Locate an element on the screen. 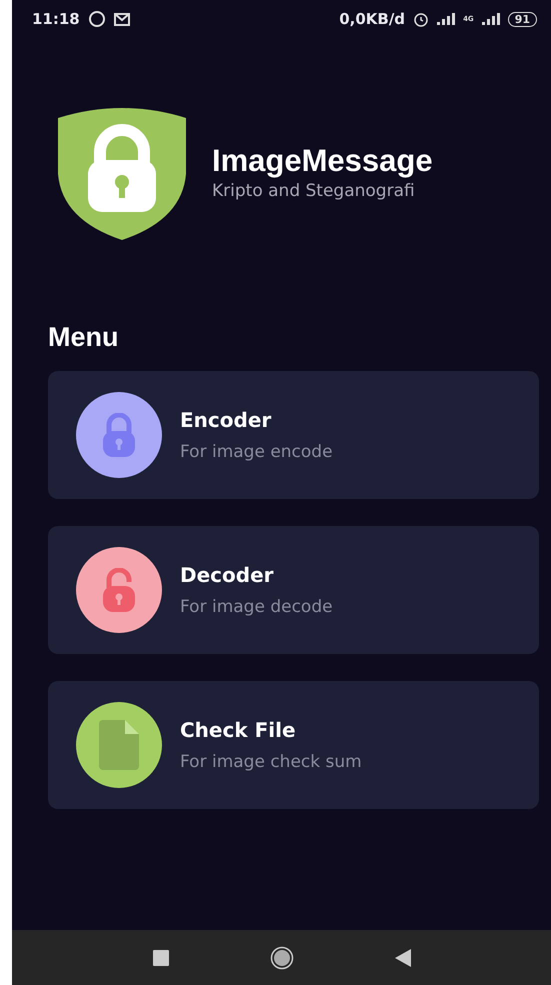 The height and width of the screenshot is (985, 551). menu-title: Check File is located at coordinates (238, 730).